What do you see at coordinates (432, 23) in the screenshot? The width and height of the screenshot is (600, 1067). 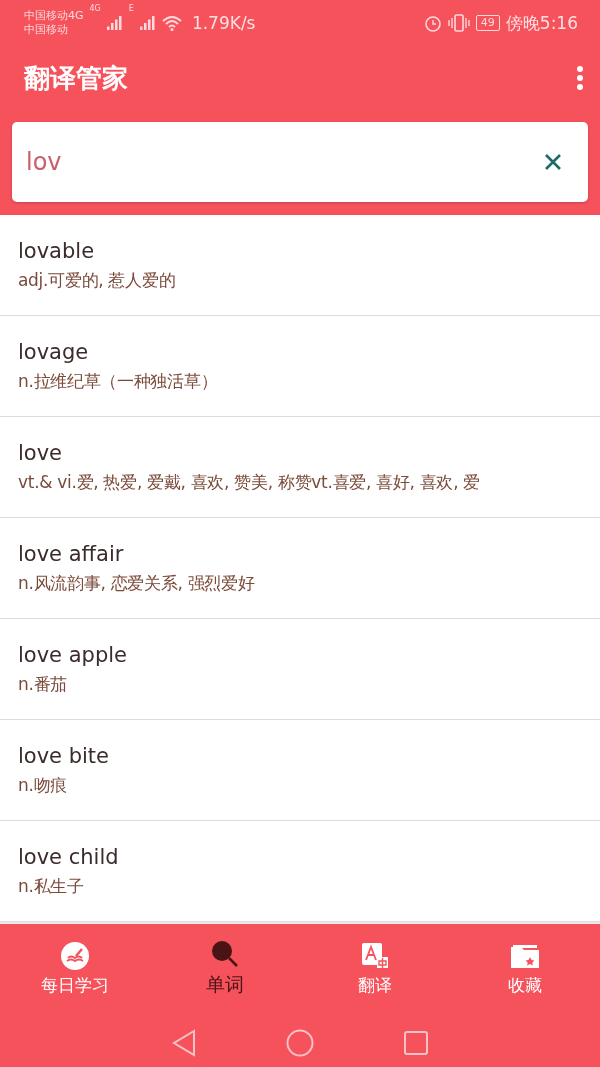 I see `alarm-icon` at bounding box center [432, 23].